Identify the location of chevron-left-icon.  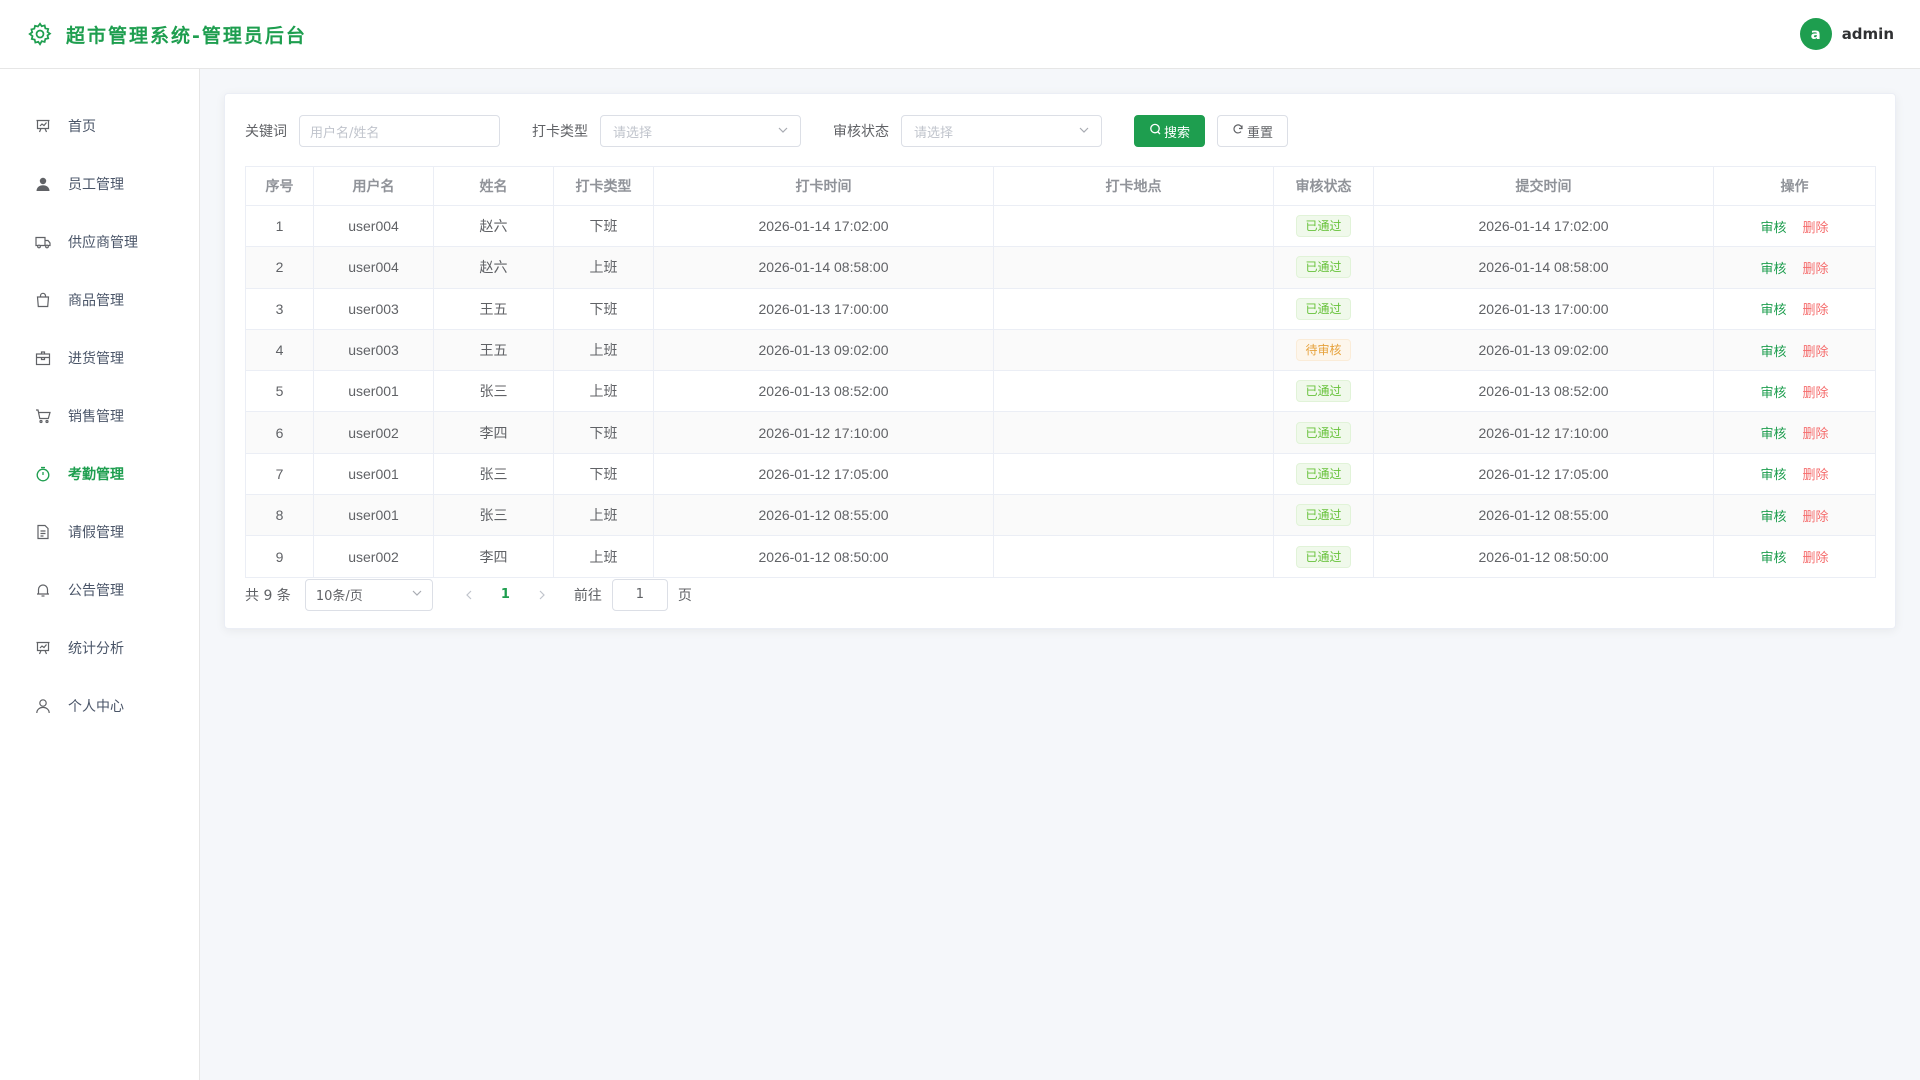
(468, 595).